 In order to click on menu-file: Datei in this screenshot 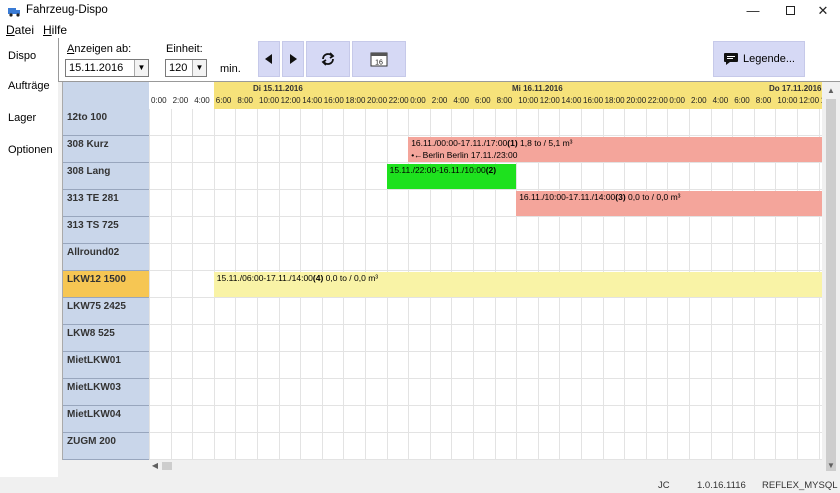, I will do `click(20, 30)`.